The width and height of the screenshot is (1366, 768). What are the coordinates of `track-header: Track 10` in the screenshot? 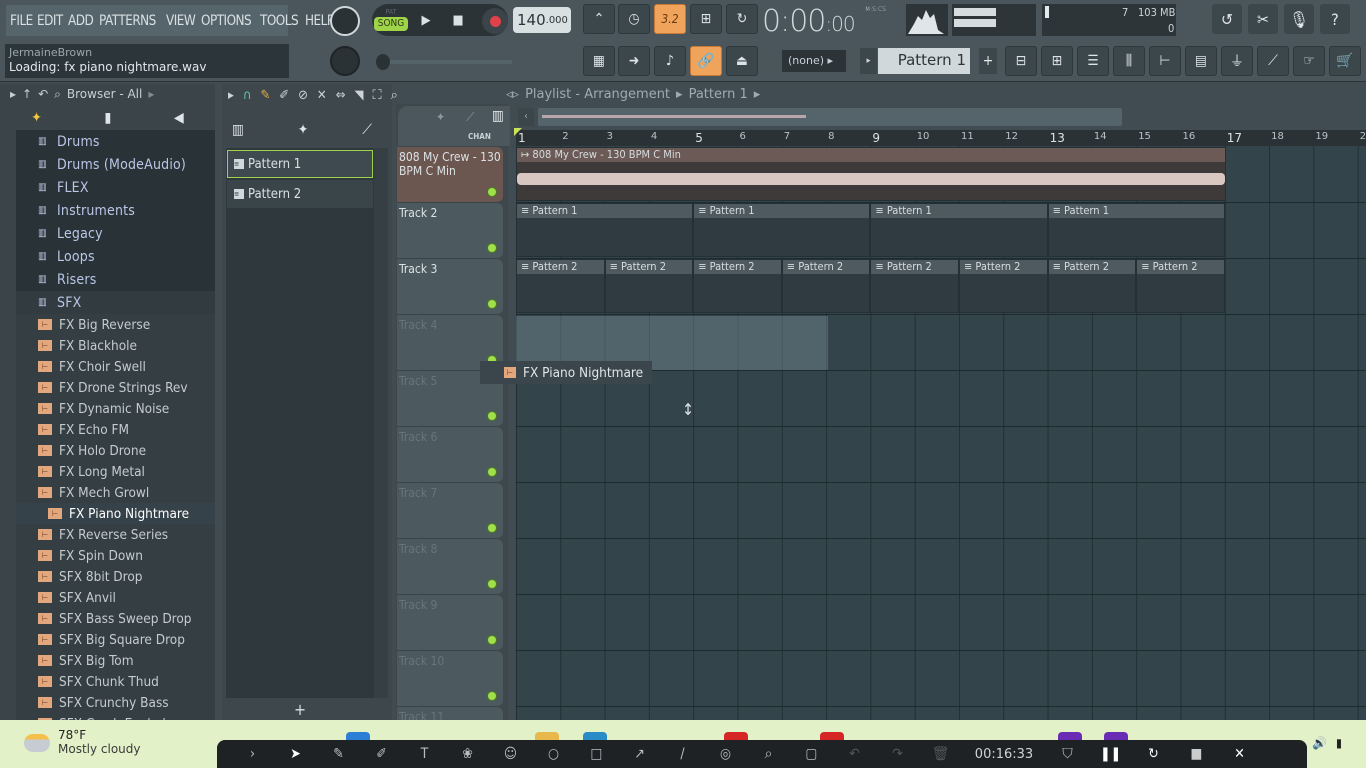 It's located at (450, 679).